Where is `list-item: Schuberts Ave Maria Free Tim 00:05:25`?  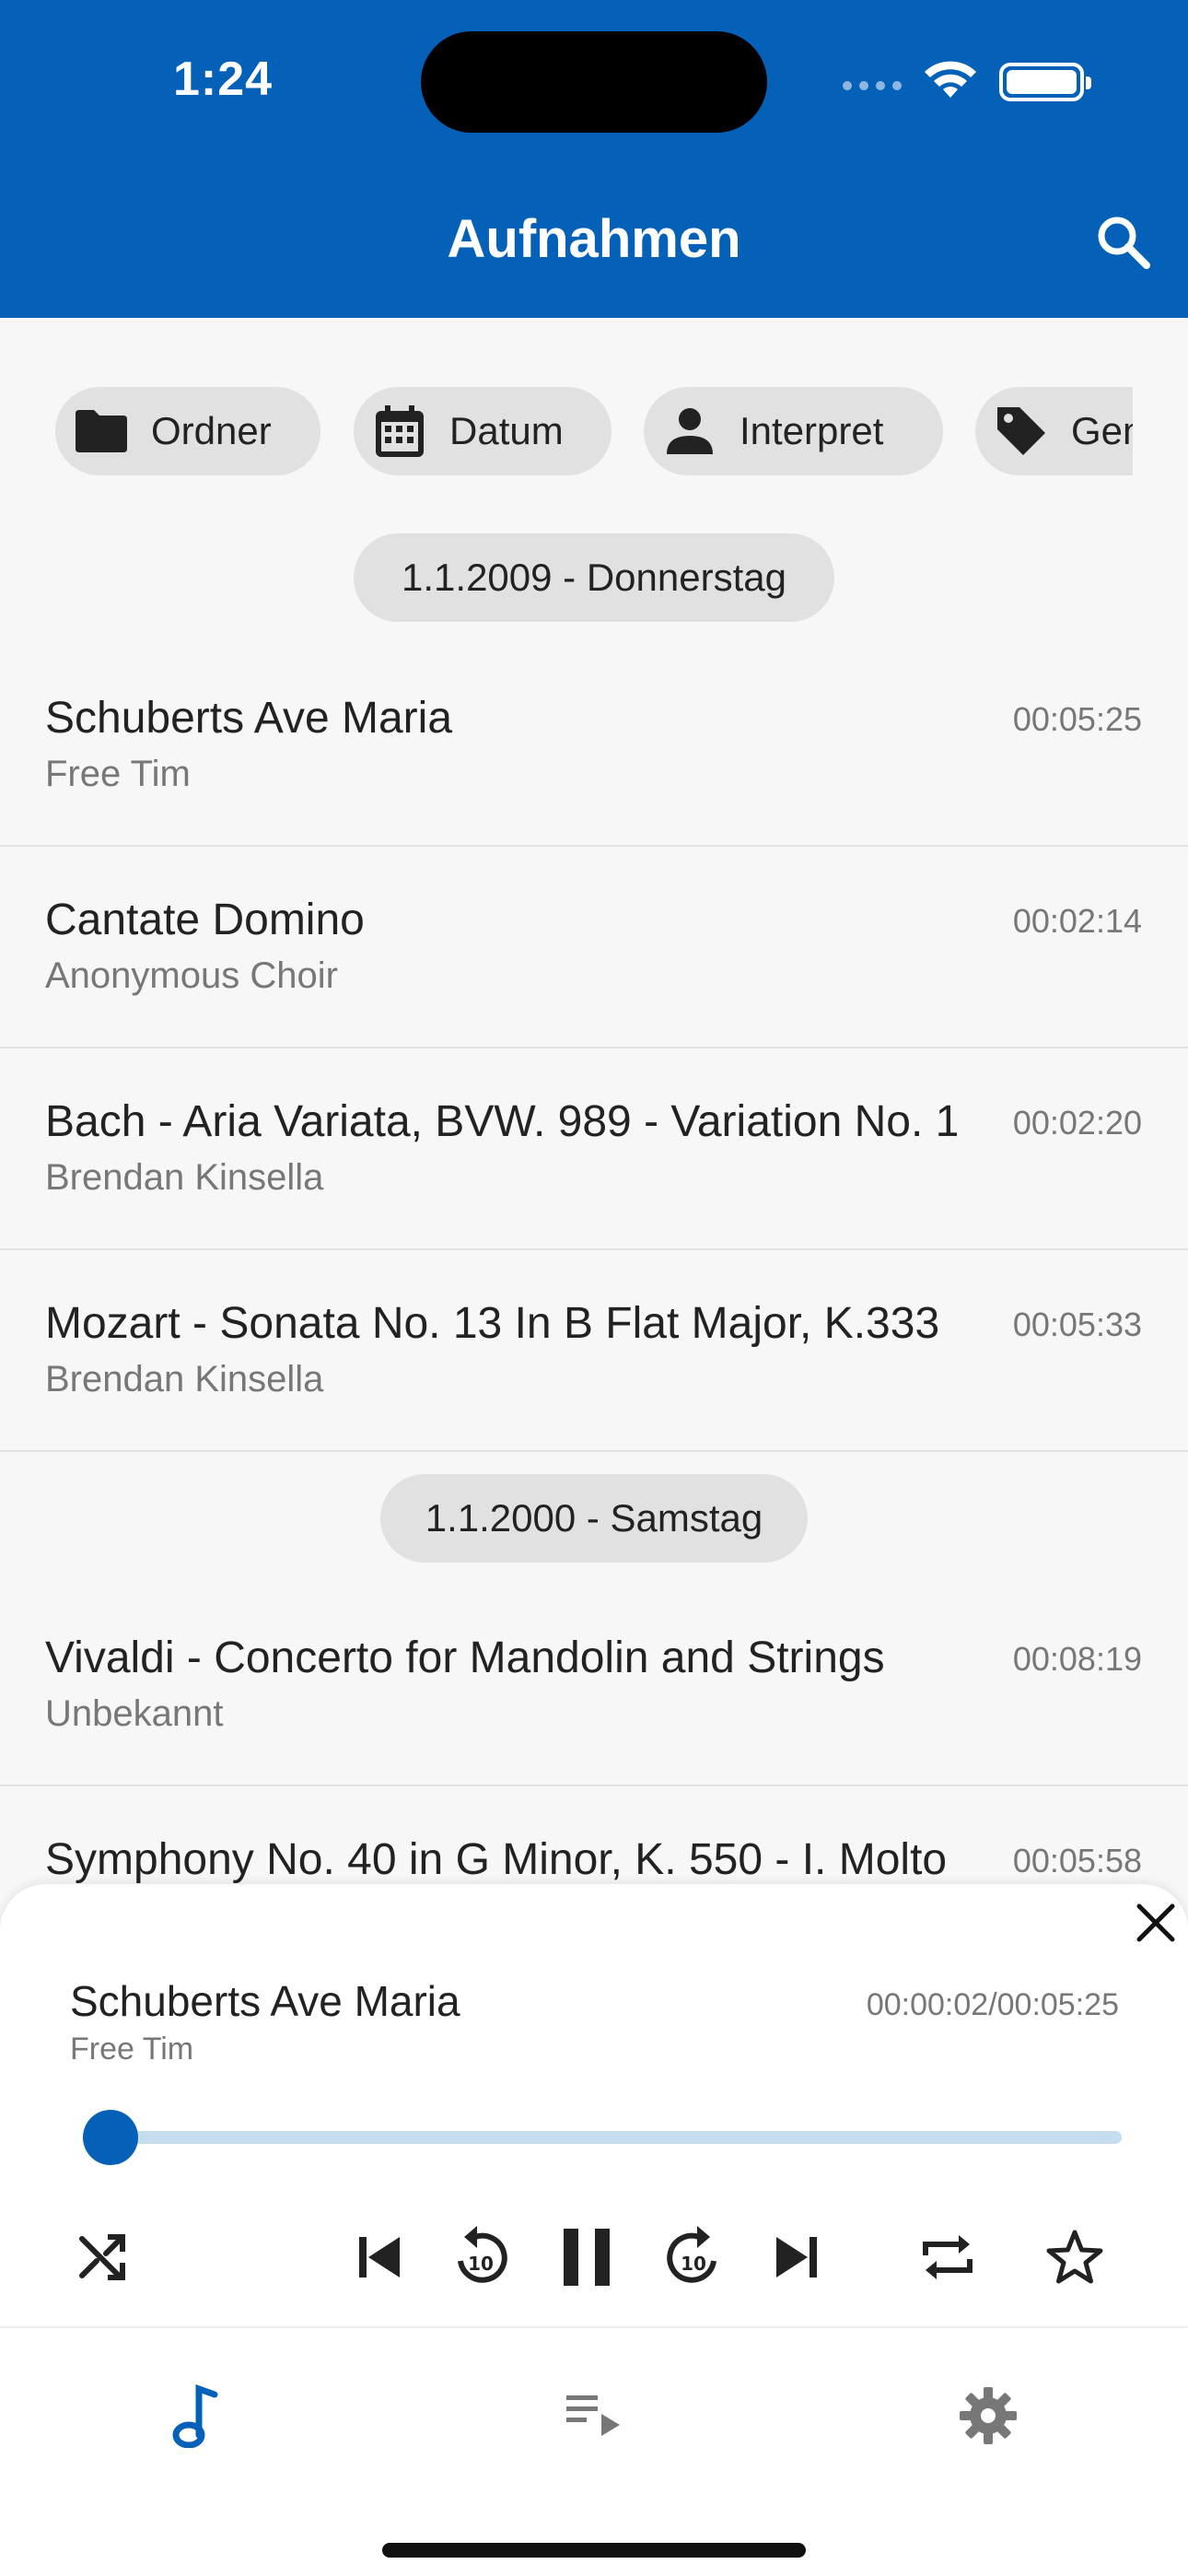 list-item: Schuberts Ave Maria Free Tim 00:05:25 is located at coordinates (594, 746).